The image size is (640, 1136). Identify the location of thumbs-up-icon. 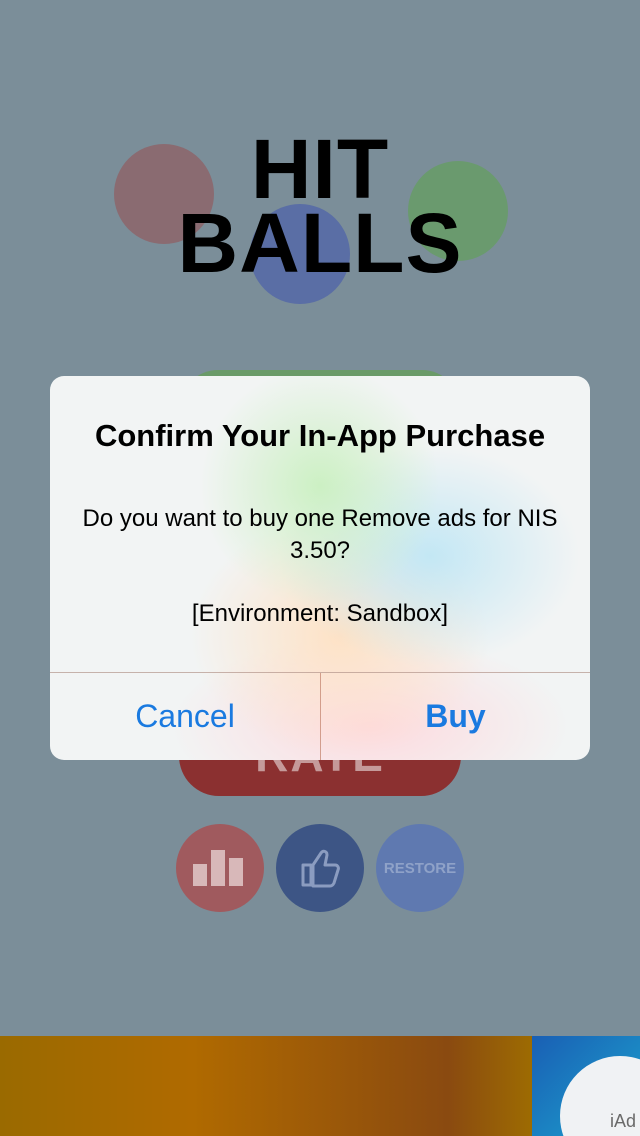
(320, 868).